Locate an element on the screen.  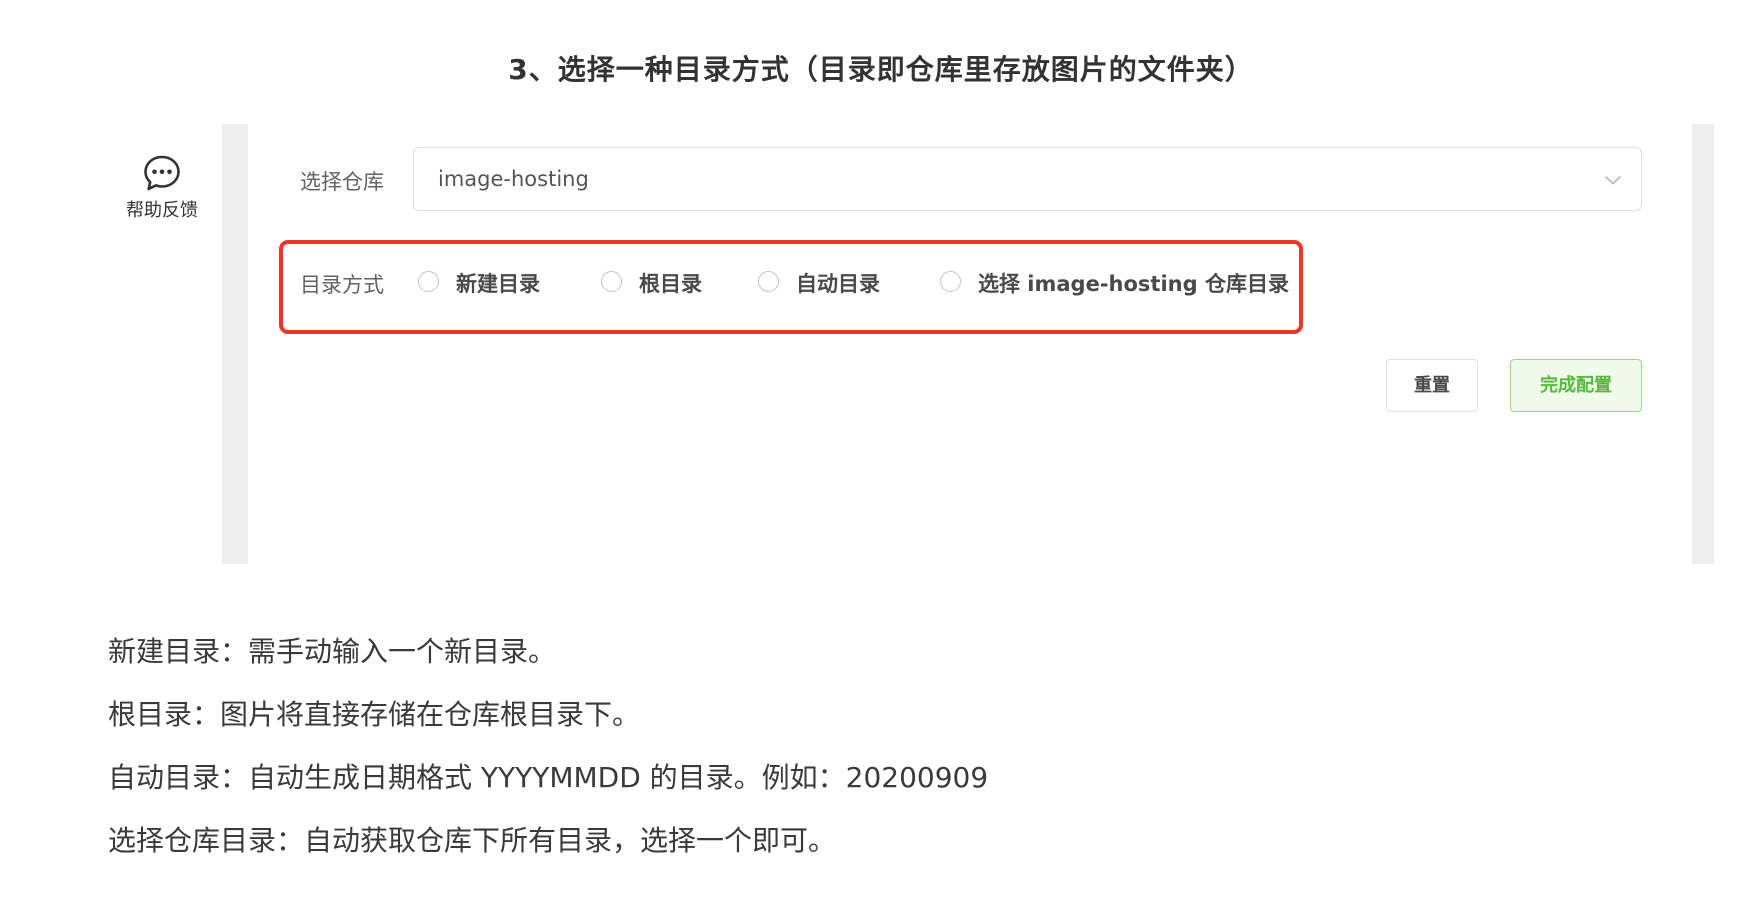
desc-root-dir: 根目录：图片将直接存储在仓库根目录下。 is located at coordinates (374, 714).